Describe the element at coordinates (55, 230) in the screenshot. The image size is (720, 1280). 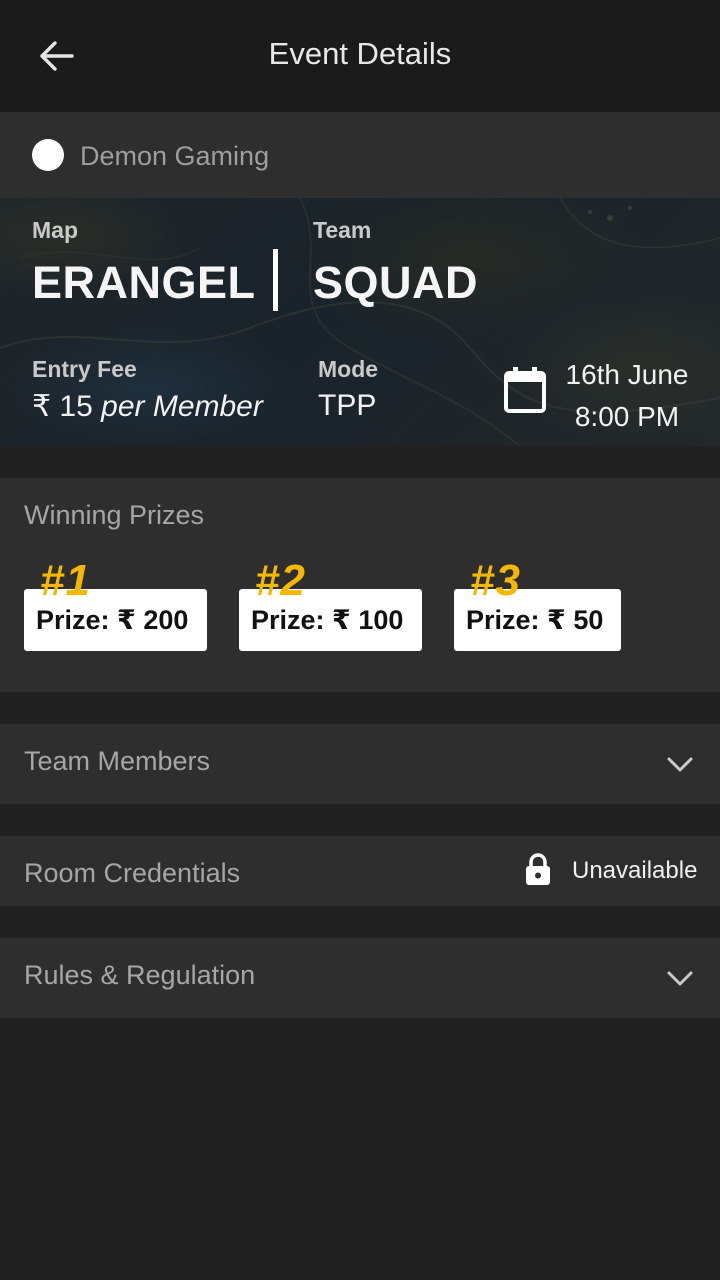
I see `map-label: Map` at that location.